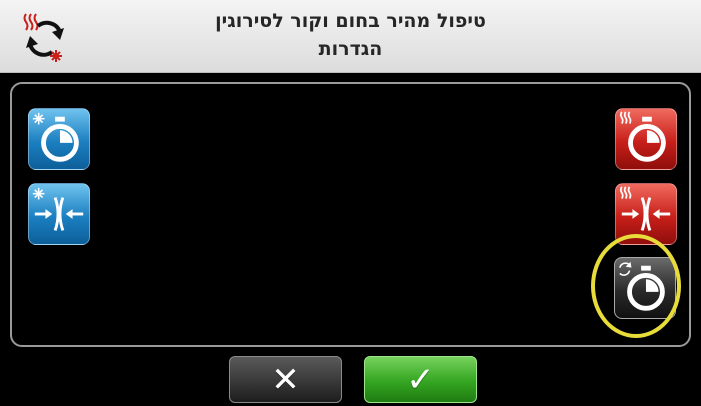 Image resolution: width=701 pixels, height=406 pixels. What do you see at coordinates (43, 37) in the screenshot?
I see `heat-cold-cycle-icon` at bounding box center [43, 37].